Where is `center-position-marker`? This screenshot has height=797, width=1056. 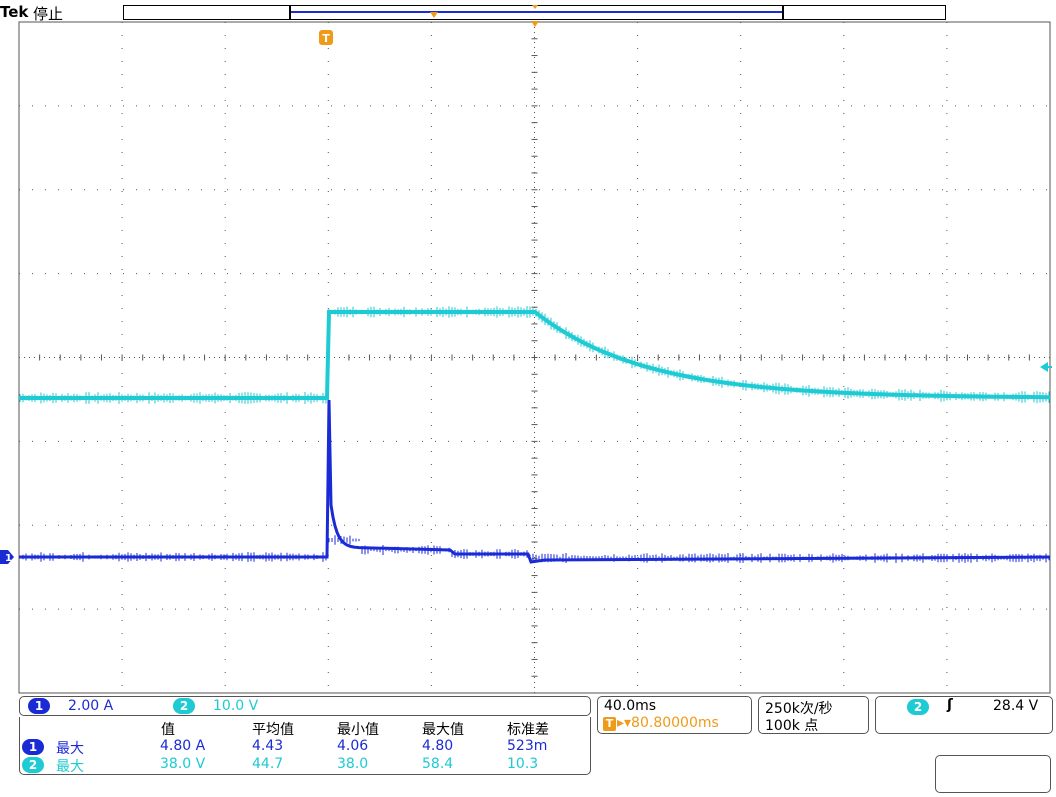
center-position-marker is located at coordinates (535, 24).